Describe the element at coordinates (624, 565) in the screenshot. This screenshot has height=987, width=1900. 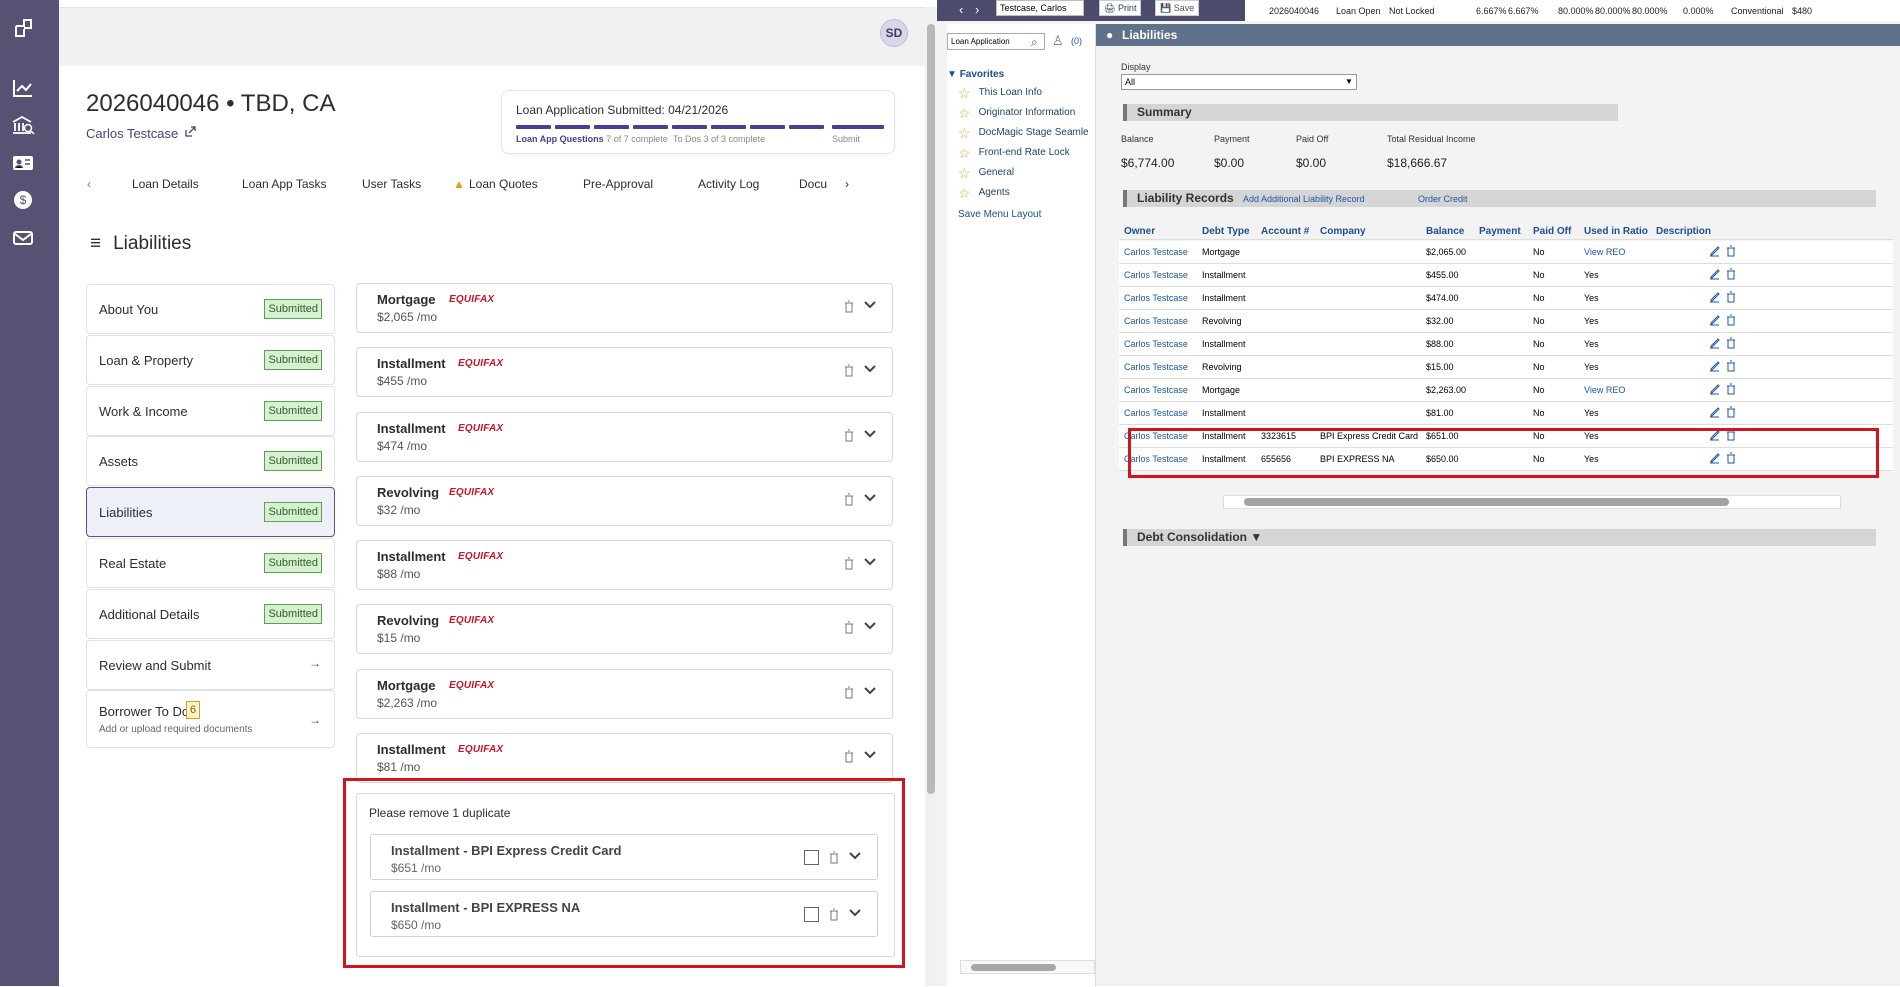
I see `debt-card: Installment EQUIFAX $88 /mo` at that location.